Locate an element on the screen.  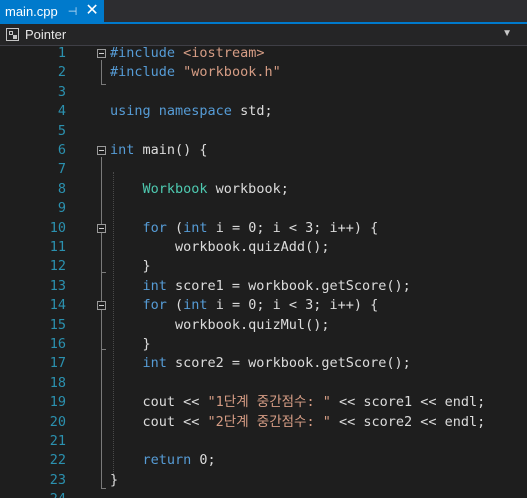
code-text: workbook.quizAdd(); is located at coordinates (220, 247).